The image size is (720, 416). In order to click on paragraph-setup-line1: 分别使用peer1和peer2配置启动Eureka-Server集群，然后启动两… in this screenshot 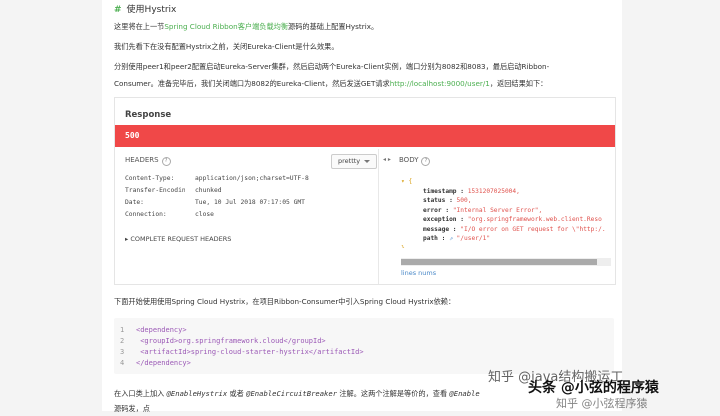, I will do `click(332, 66)`.